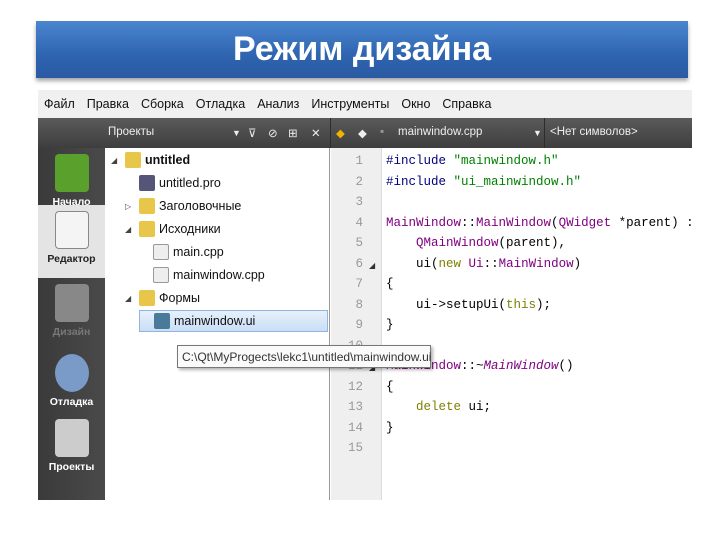 Image resolution: width=720 pixels, height=540 pixels. Describe the element at coordinates (252, 133) in the screenshot. I see `filter-icon: ⊽` at that location.